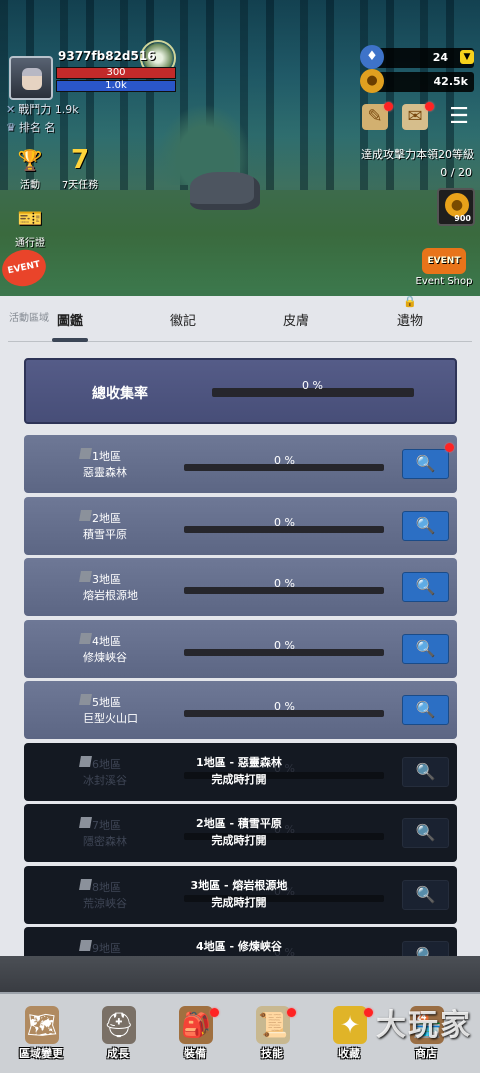 The height and width of the screenshot is (1073, 480). What do you see at coordinates (417, 81) in the screenshot?
I see `gold-counter: ● 42.5k` at bounding box center [417, 81].